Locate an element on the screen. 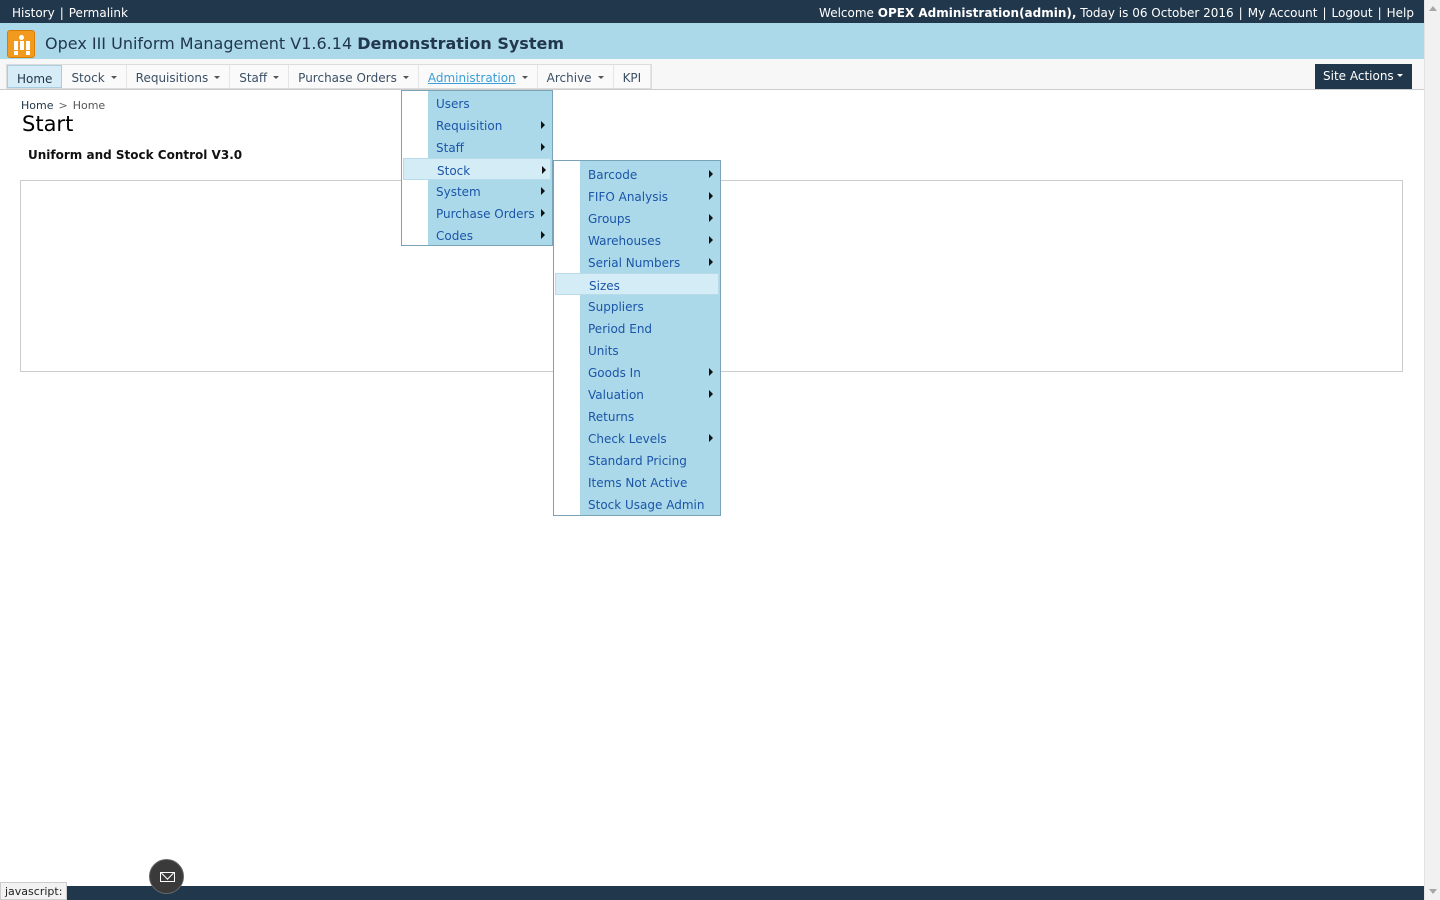 This screenshot has height=900, width=1440. site-title-main: Opex III Uniform Management V1.6.14 is located at coordinates (199, 43).